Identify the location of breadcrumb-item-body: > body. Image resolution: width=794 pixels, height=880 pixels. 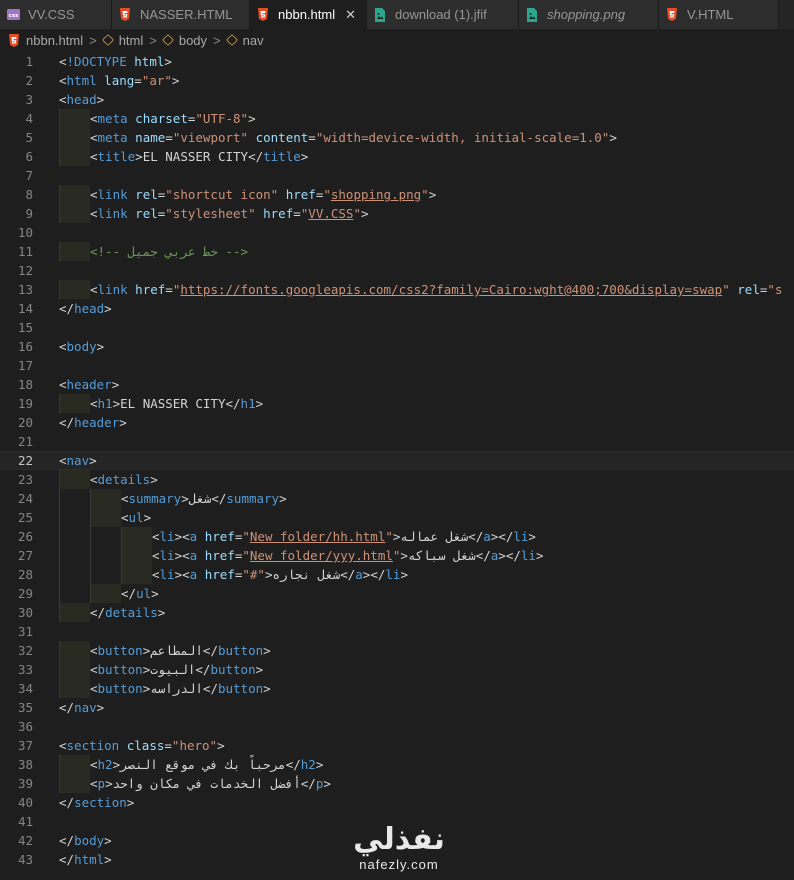
(175, 40).